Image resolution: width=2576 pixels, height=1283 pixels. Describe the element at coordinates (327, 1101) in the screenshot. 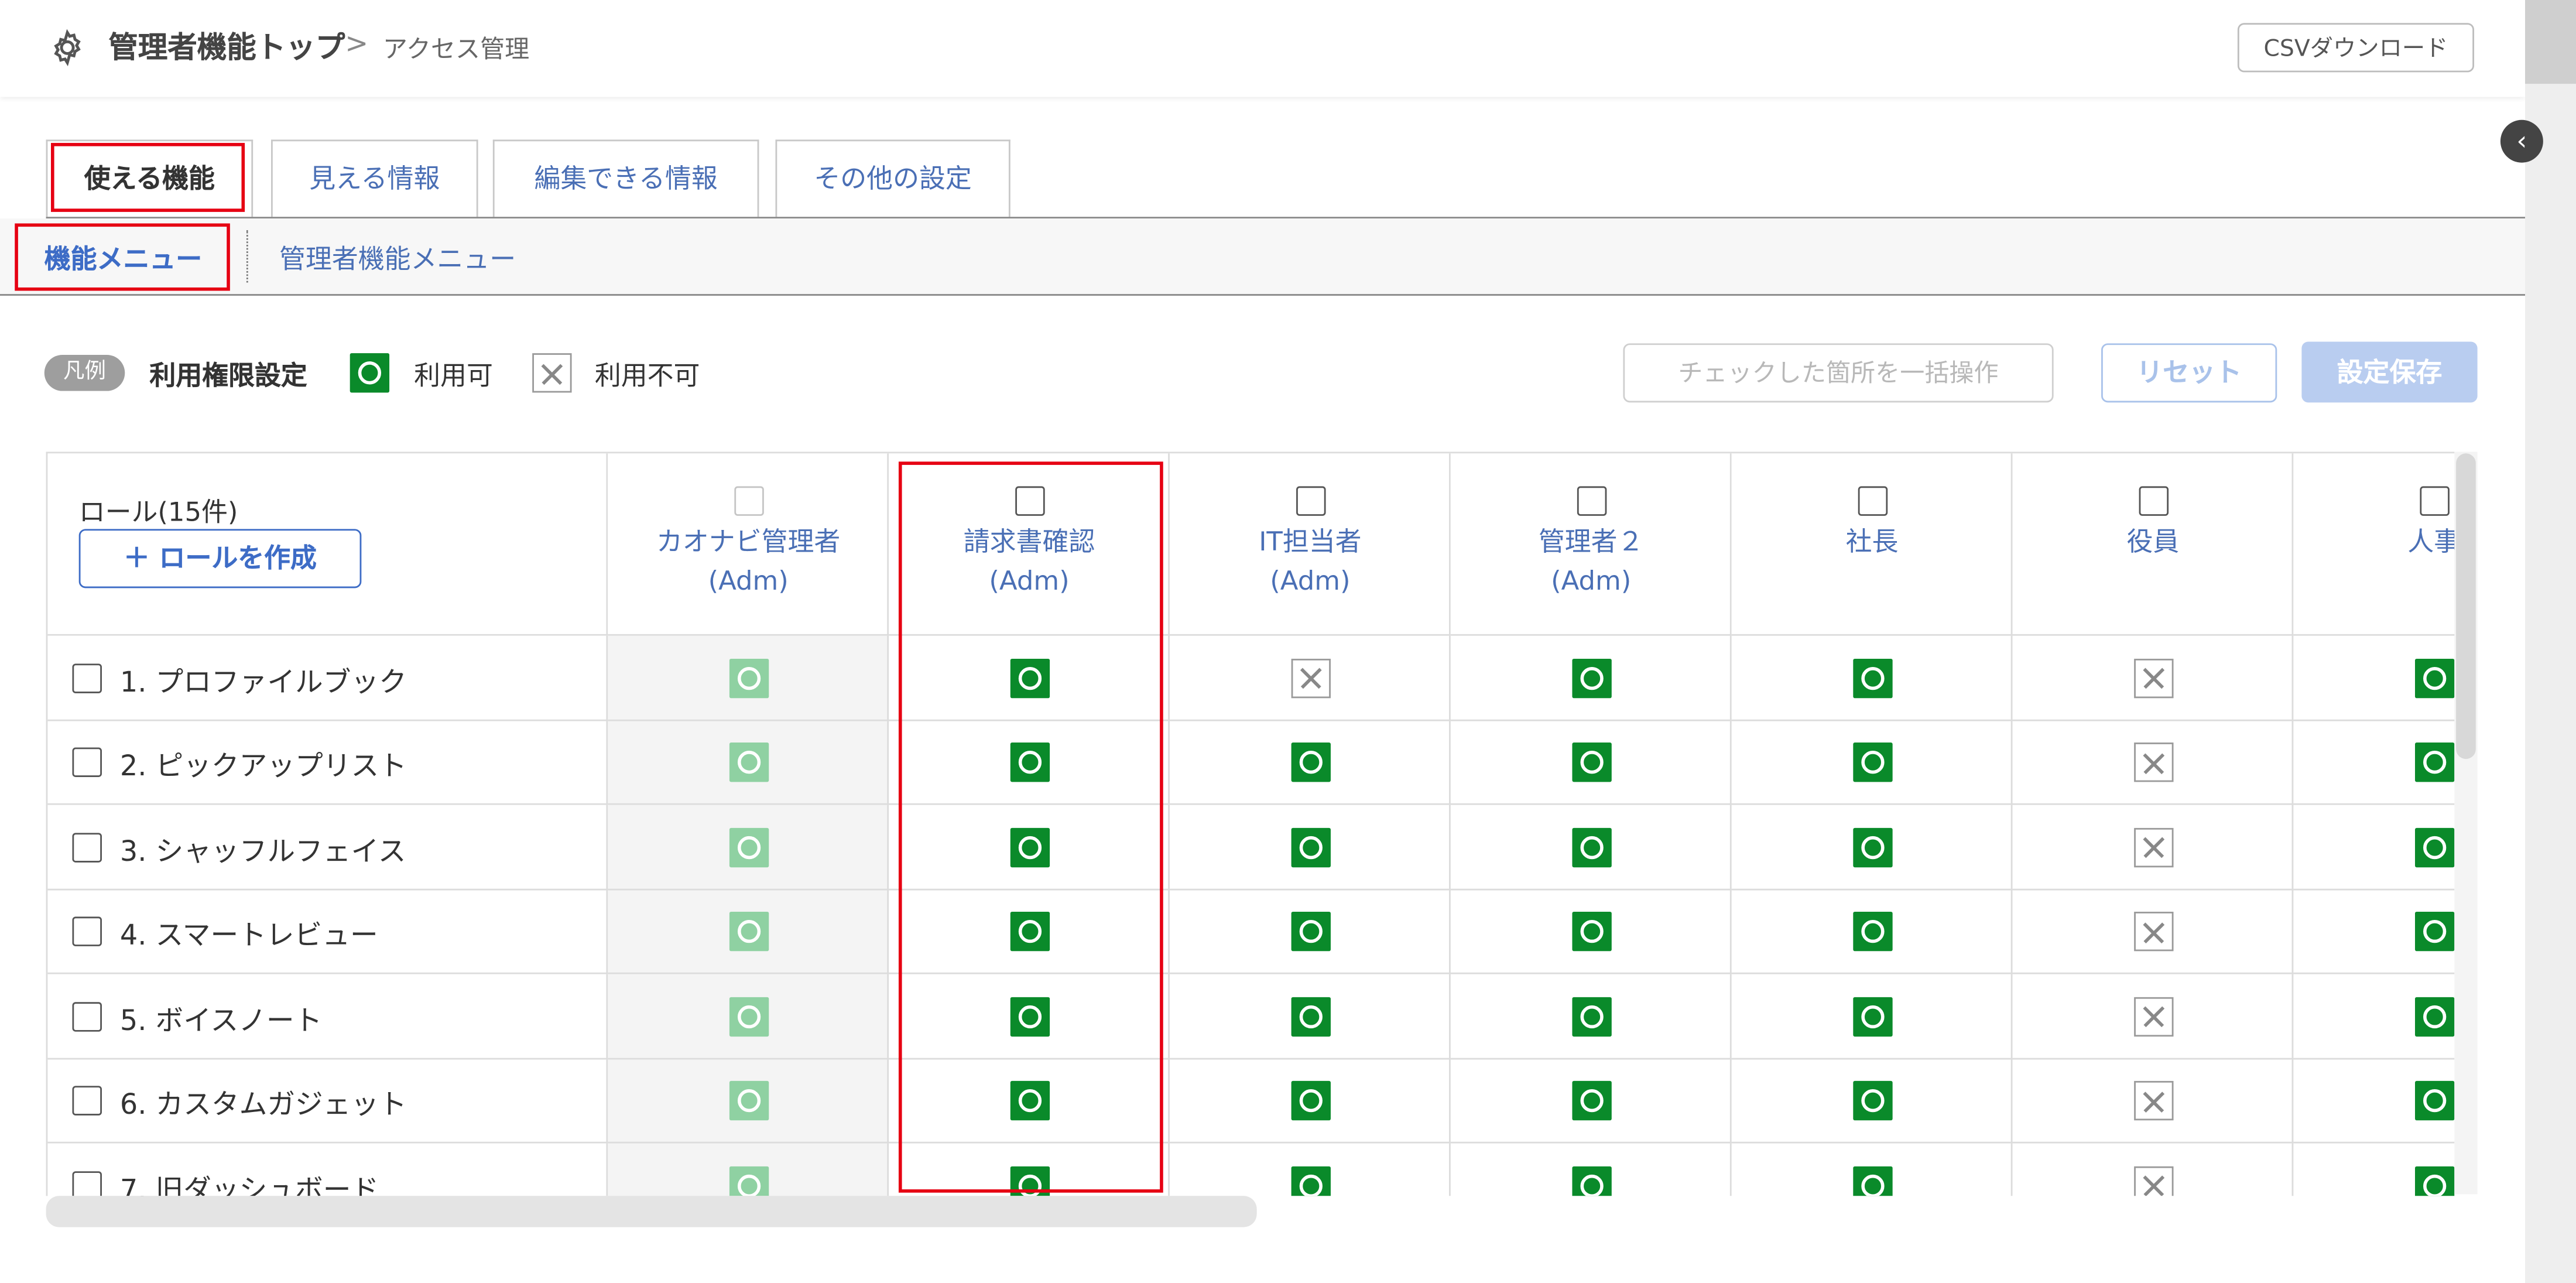

I see `table-row: 6. カスタムガジェット` at that location.